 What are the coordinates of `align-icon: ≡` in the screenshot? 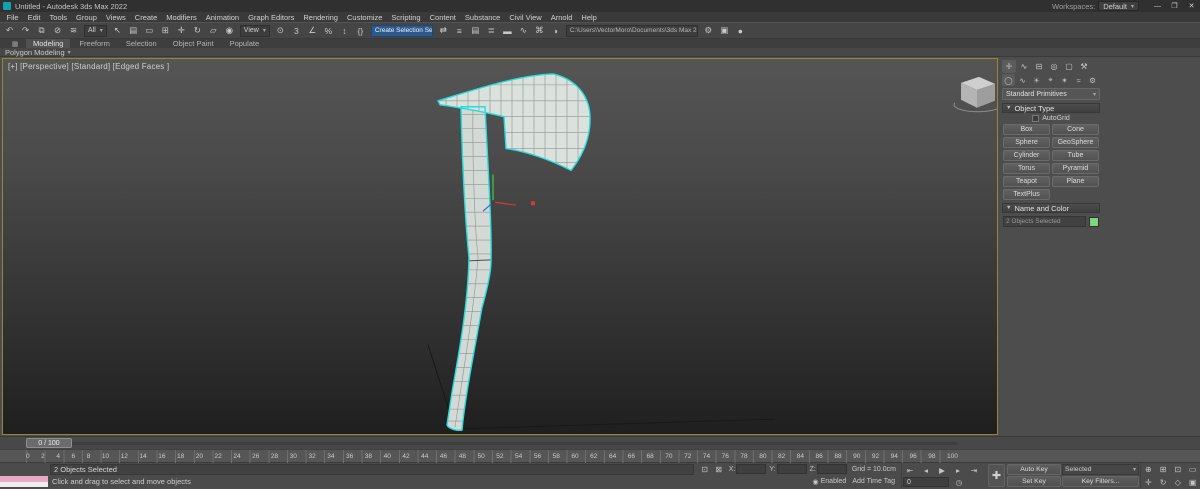 It's located at (459, 30).